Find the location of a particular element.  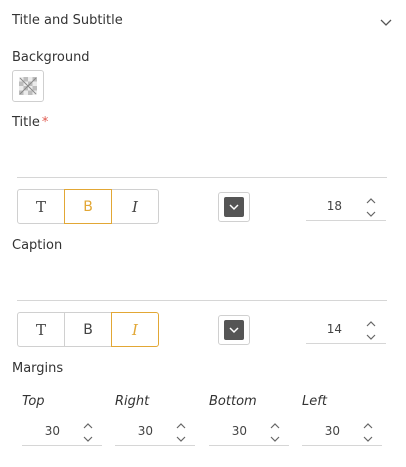

title-plain-button: T is located at coordinates (41, 206).